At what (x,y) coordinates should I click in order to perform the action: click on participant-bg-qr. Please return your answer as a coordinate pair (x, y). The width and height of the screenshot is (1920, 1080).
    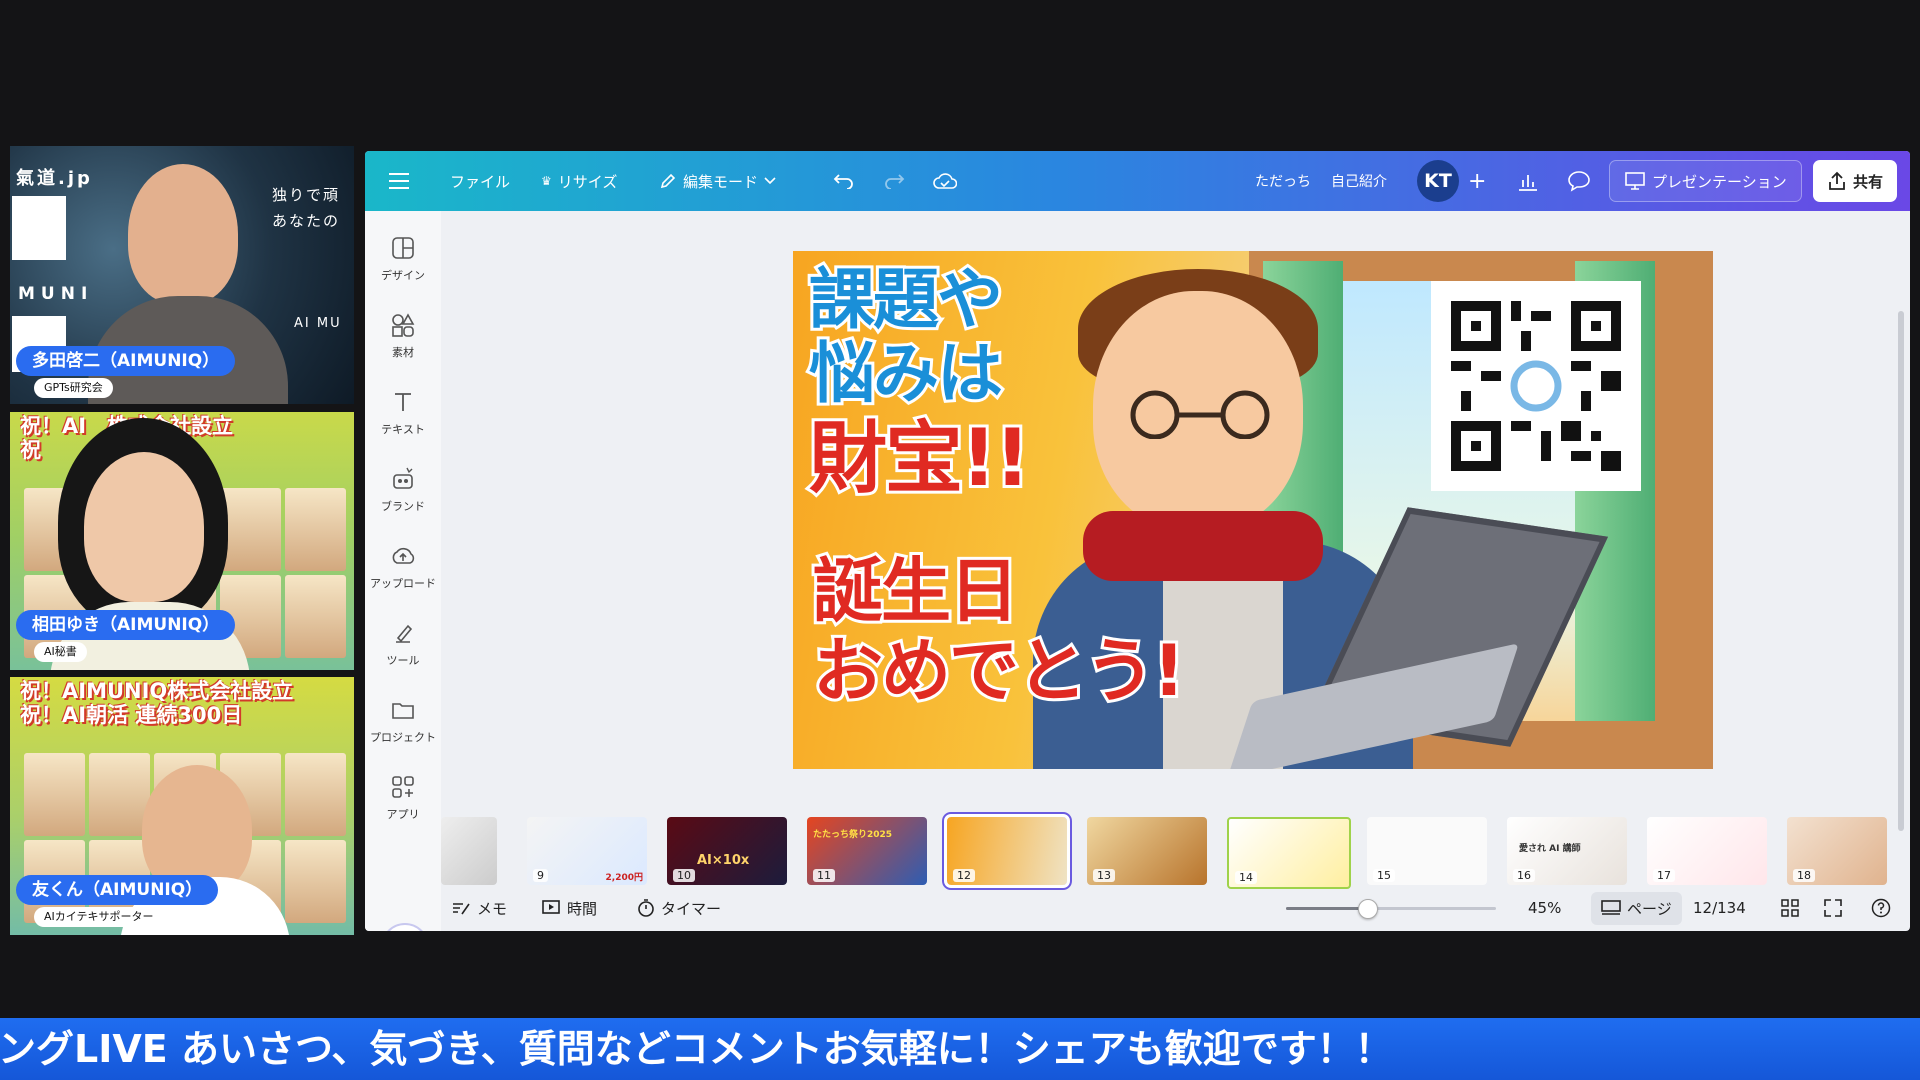
    Looking at the image, I should click on (39, 228).